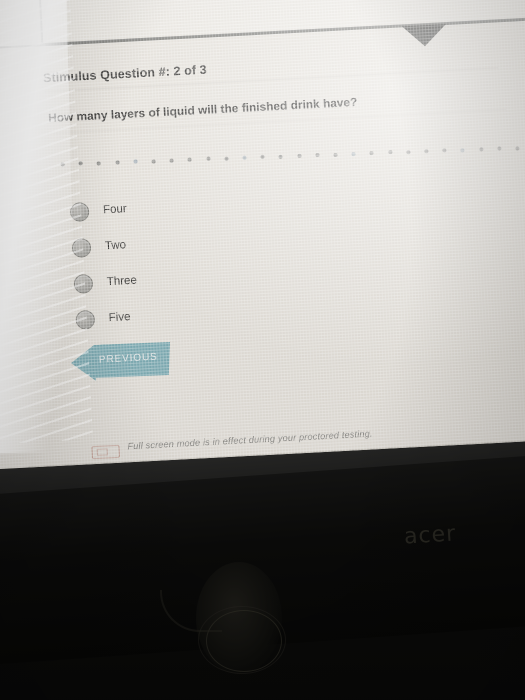 The image size is (525, 700). I want to click on dotted-divider, so click(292, 158).